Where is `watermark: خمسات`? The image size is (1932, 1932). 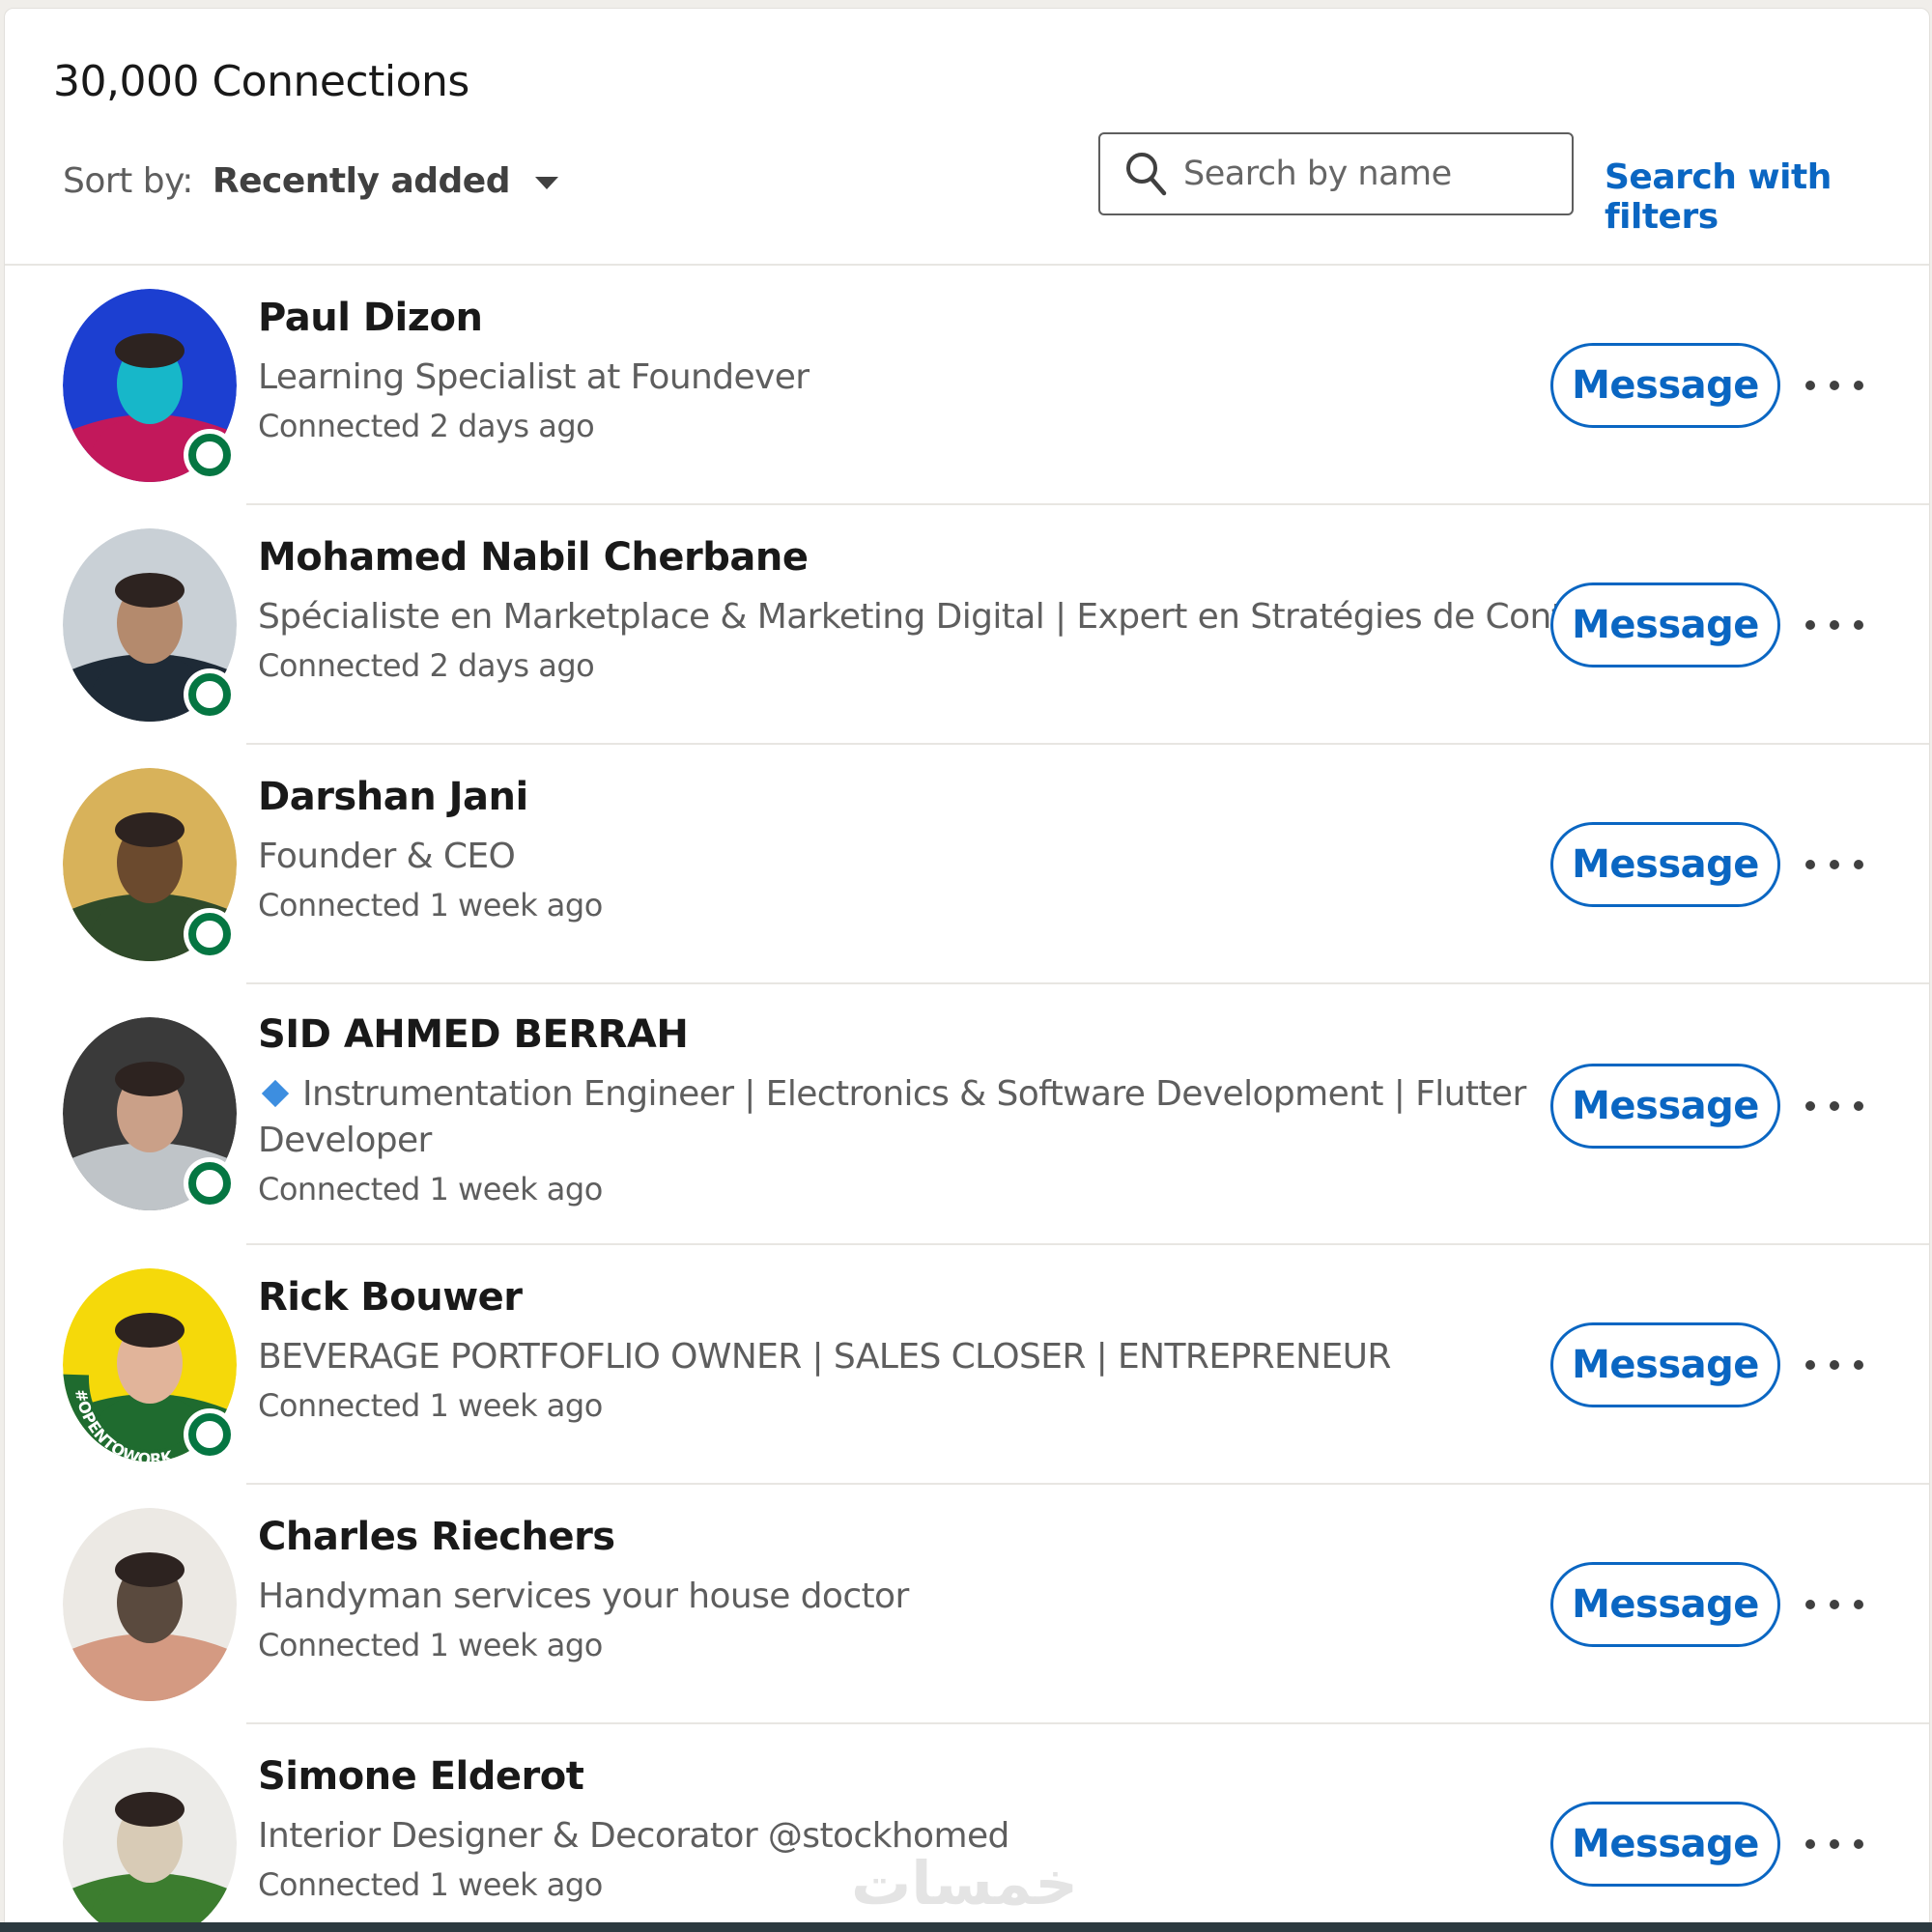 watermark: خمسات is located at coordinates (964, 1883).